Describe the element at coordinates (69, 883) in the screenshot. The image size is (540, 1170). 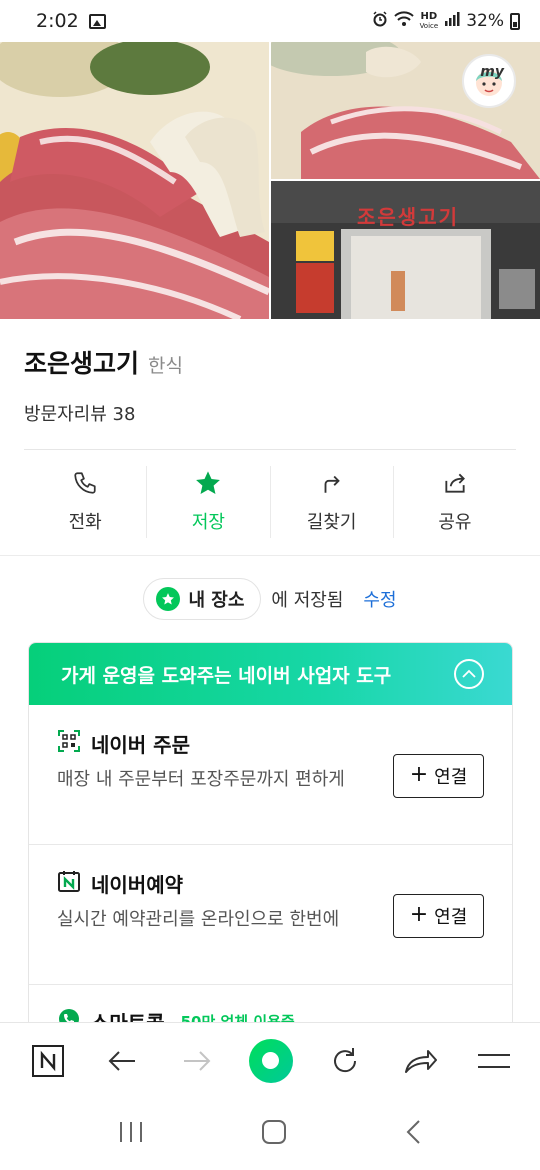
I see `calendar-n-icon` at that location.